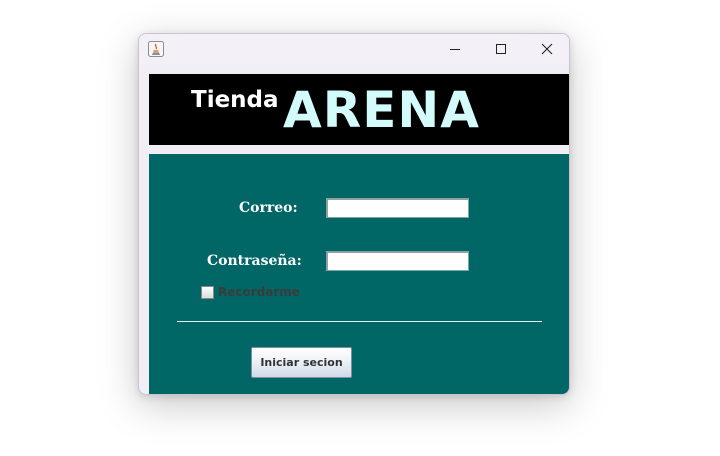 The image size is (720, 456). I want to click on remember-me-checkbox, so click(207, 292).